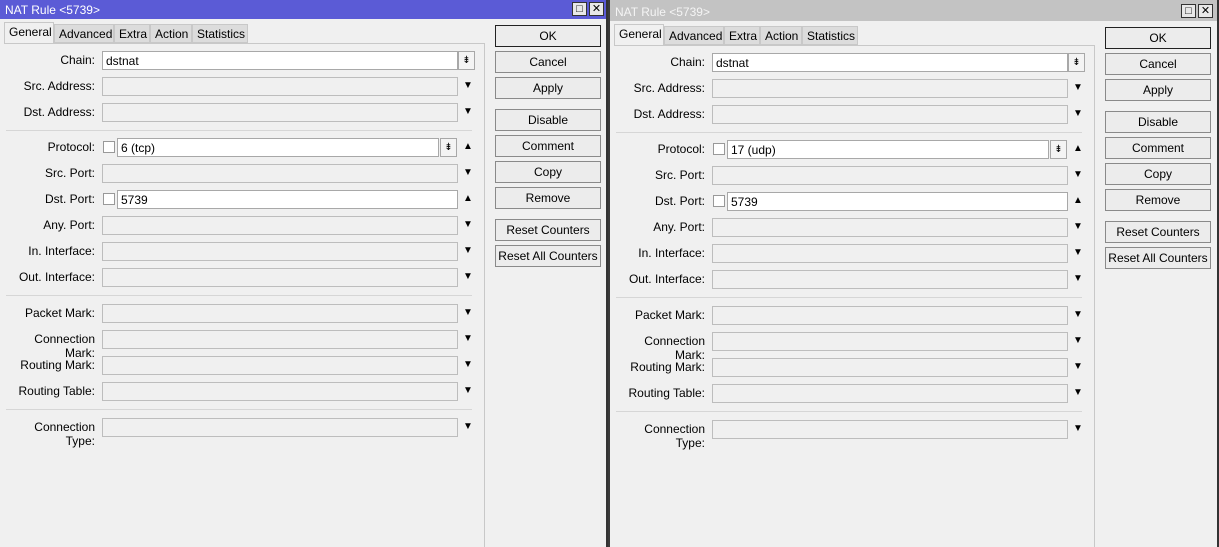  Describe the element at coordinates (278, 147) in the screenshot. I see `protocol-field: 6 (tcp)` at that location.